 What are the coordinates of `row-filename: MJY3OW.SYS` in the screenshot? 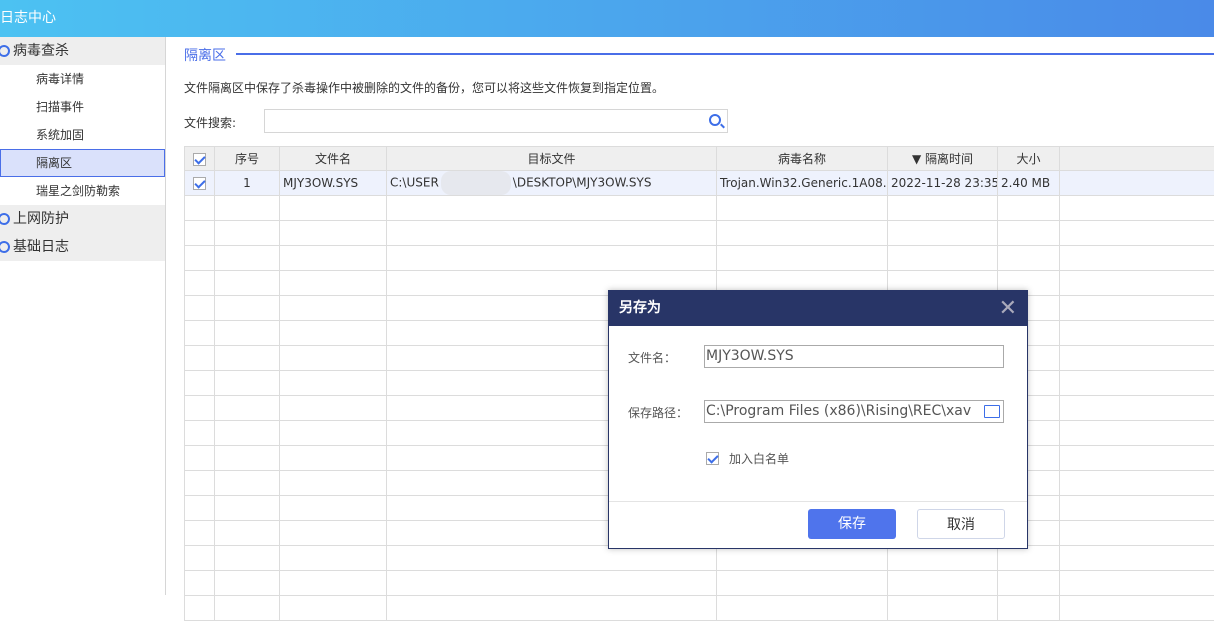 It's located at (333, 183).